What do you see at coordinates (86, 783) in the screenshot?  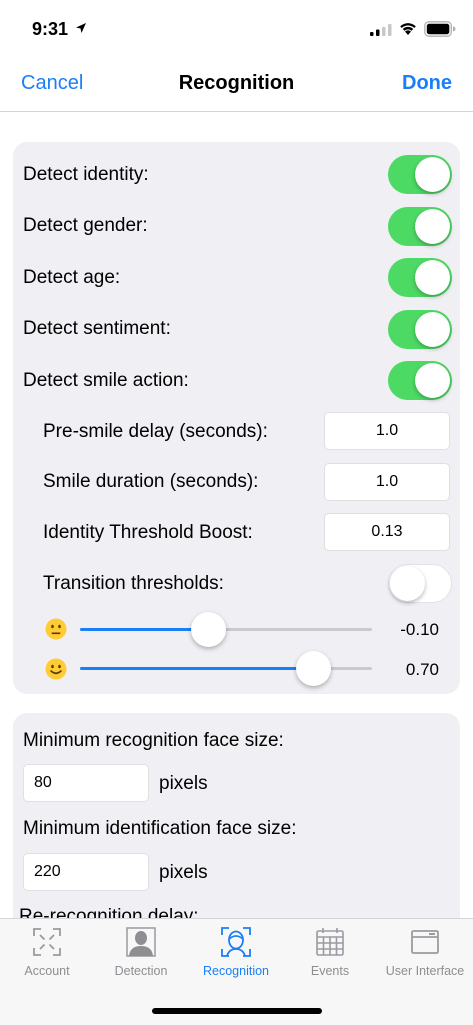 I see `min-recognition-size-input: 80` at bounding box center [86, 783].